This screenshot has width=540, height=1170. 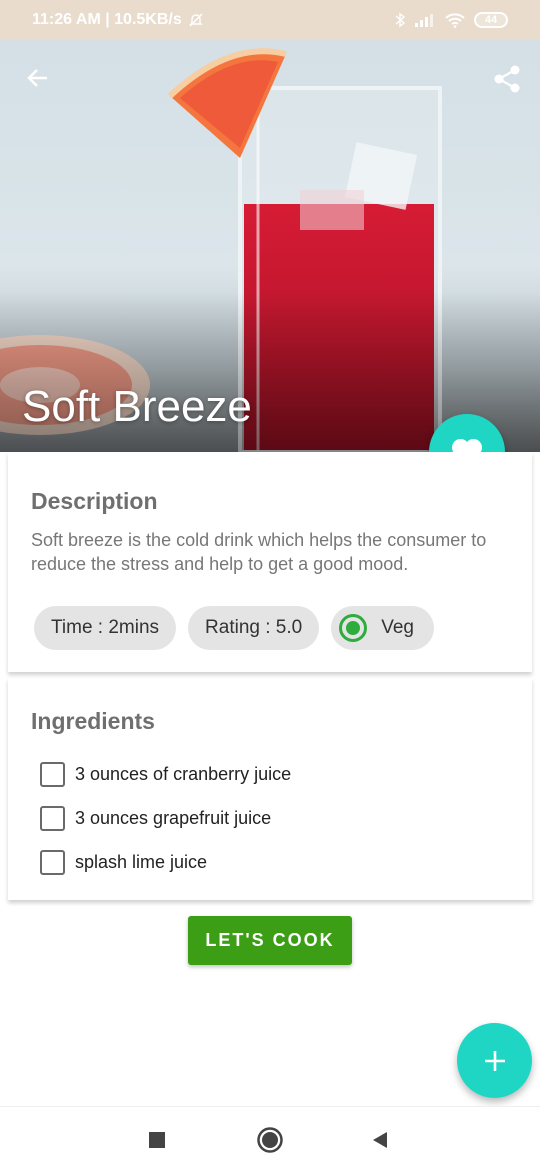 What do you see at coordinates (270, 940) in the screenshot?
I see `lets-cook-button: LET'S COOK` at bounding box center [270, 940].